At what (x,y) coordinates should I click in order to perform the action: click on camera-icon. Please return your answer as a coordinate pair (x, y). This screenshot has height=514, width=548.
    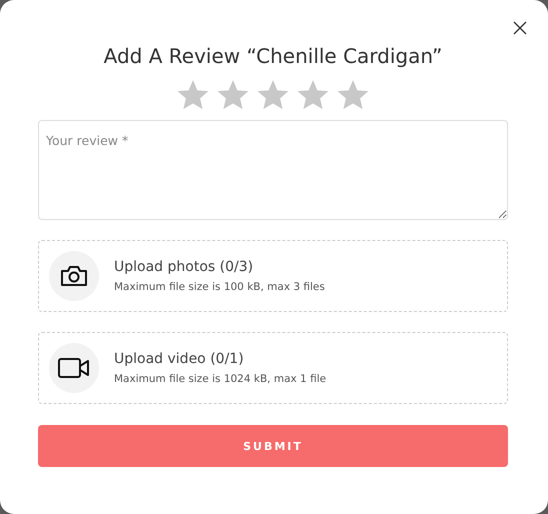
    Looking at the image, I should click on (74, 276).